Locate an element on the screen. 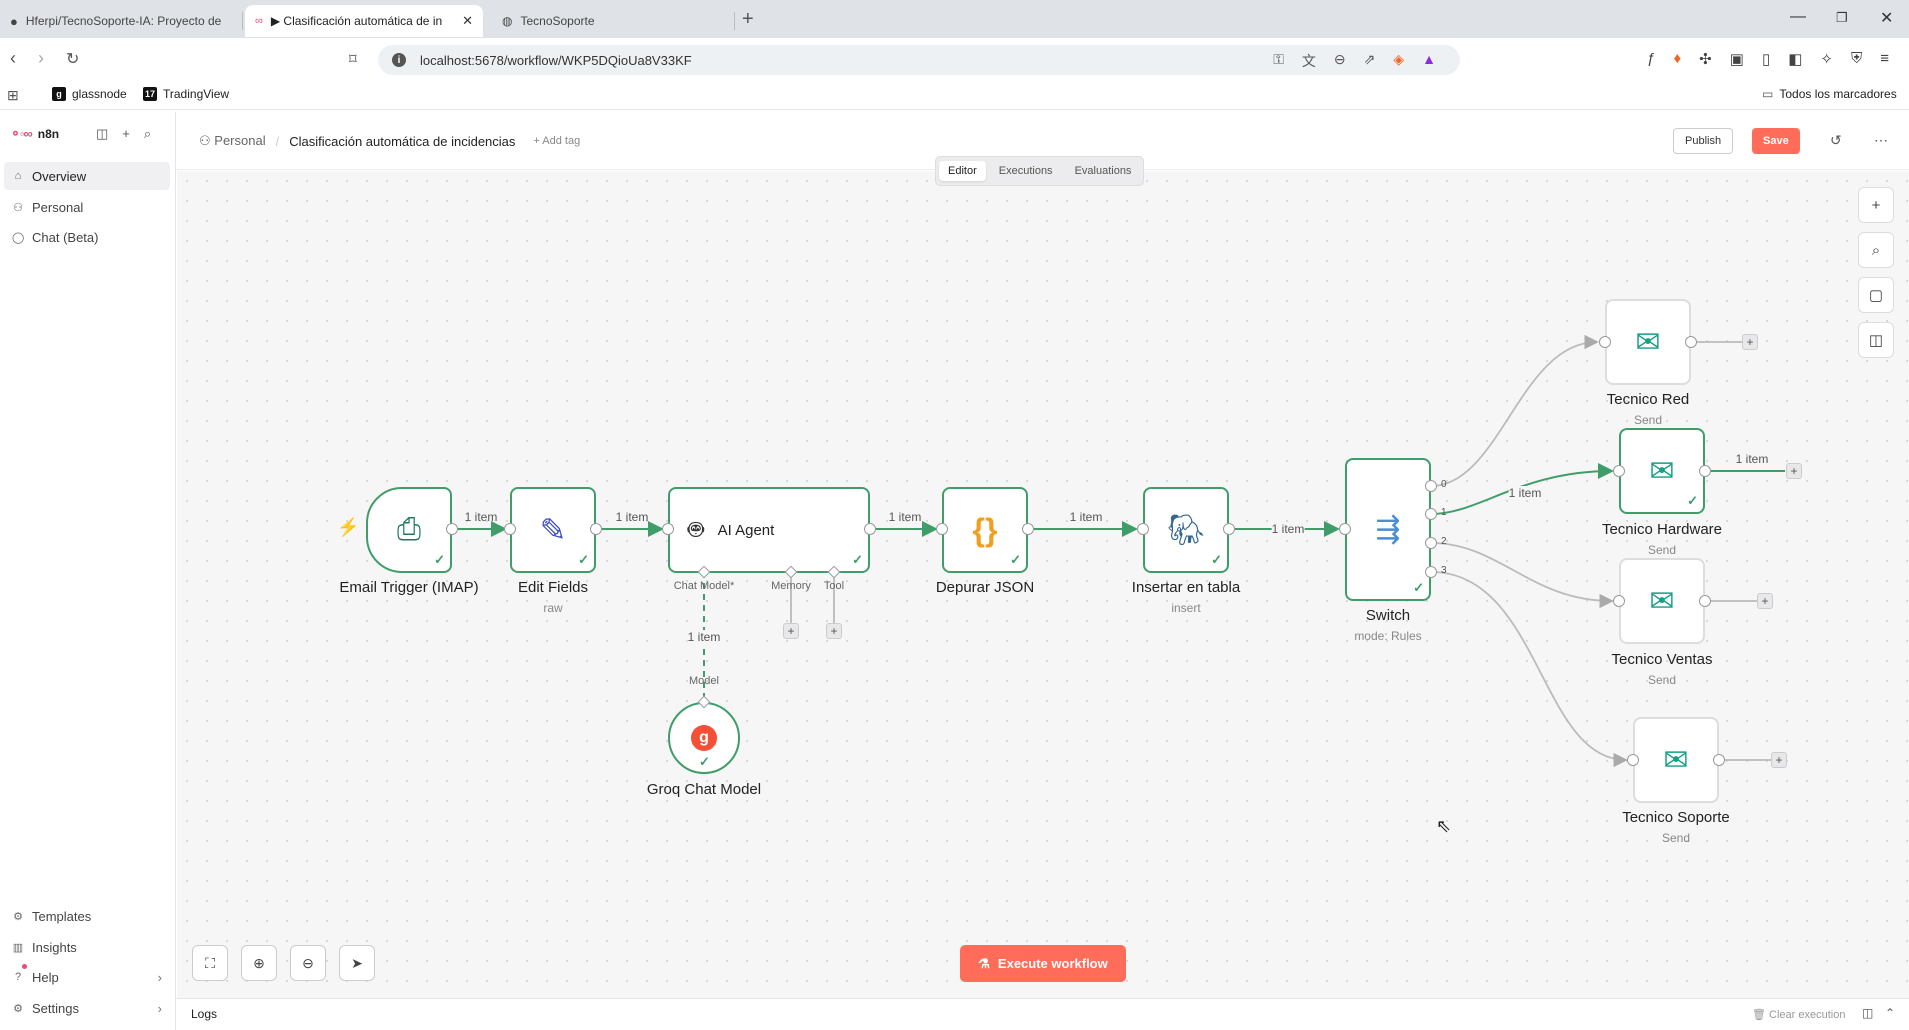  node-ai-agent: 🤖︎ AI Agent ✓ is located at coordinates (769, 530).